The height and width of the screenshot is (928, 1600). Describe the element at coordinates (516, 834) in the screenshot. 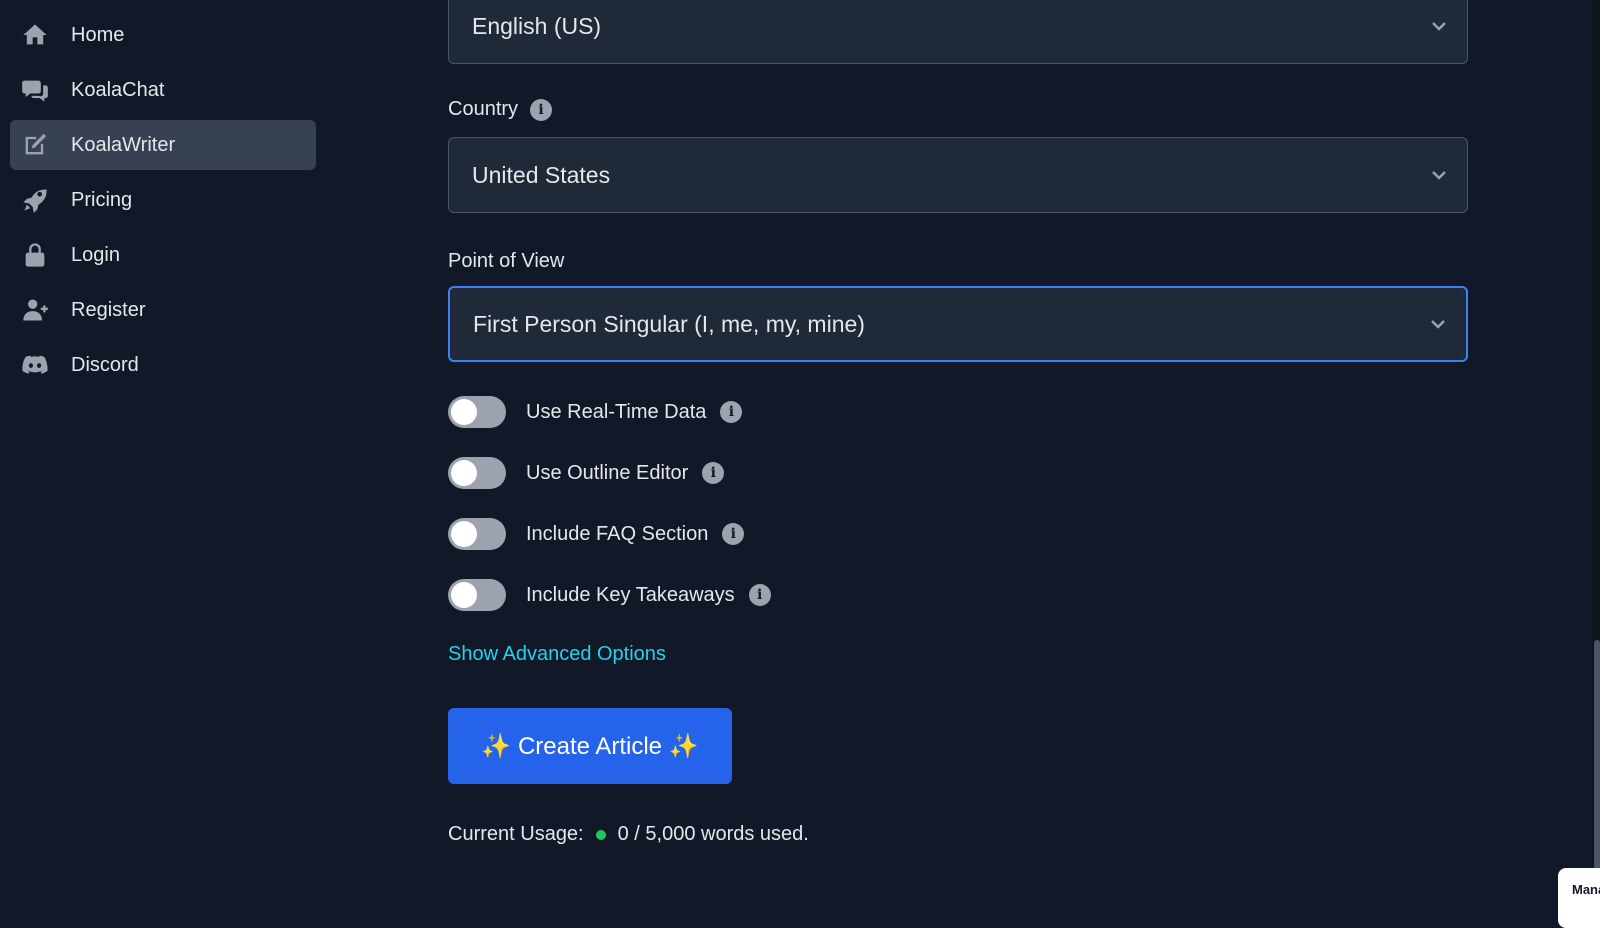

I see `usage-label: Current Usage:` at that location.